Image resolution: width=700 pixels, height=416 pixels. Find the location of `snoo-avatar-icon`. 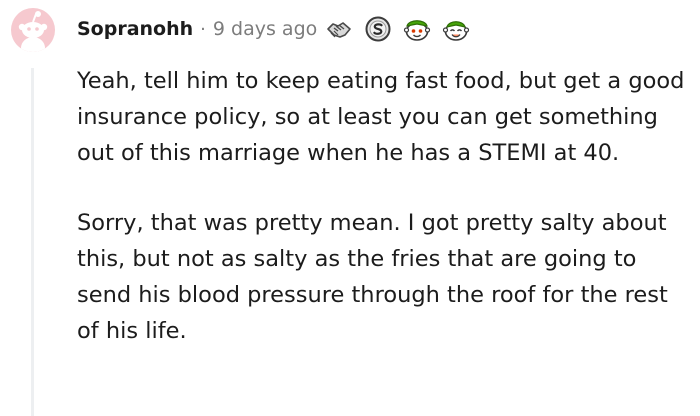

snoo-avatar-icon is located at coordinates (33, 31).